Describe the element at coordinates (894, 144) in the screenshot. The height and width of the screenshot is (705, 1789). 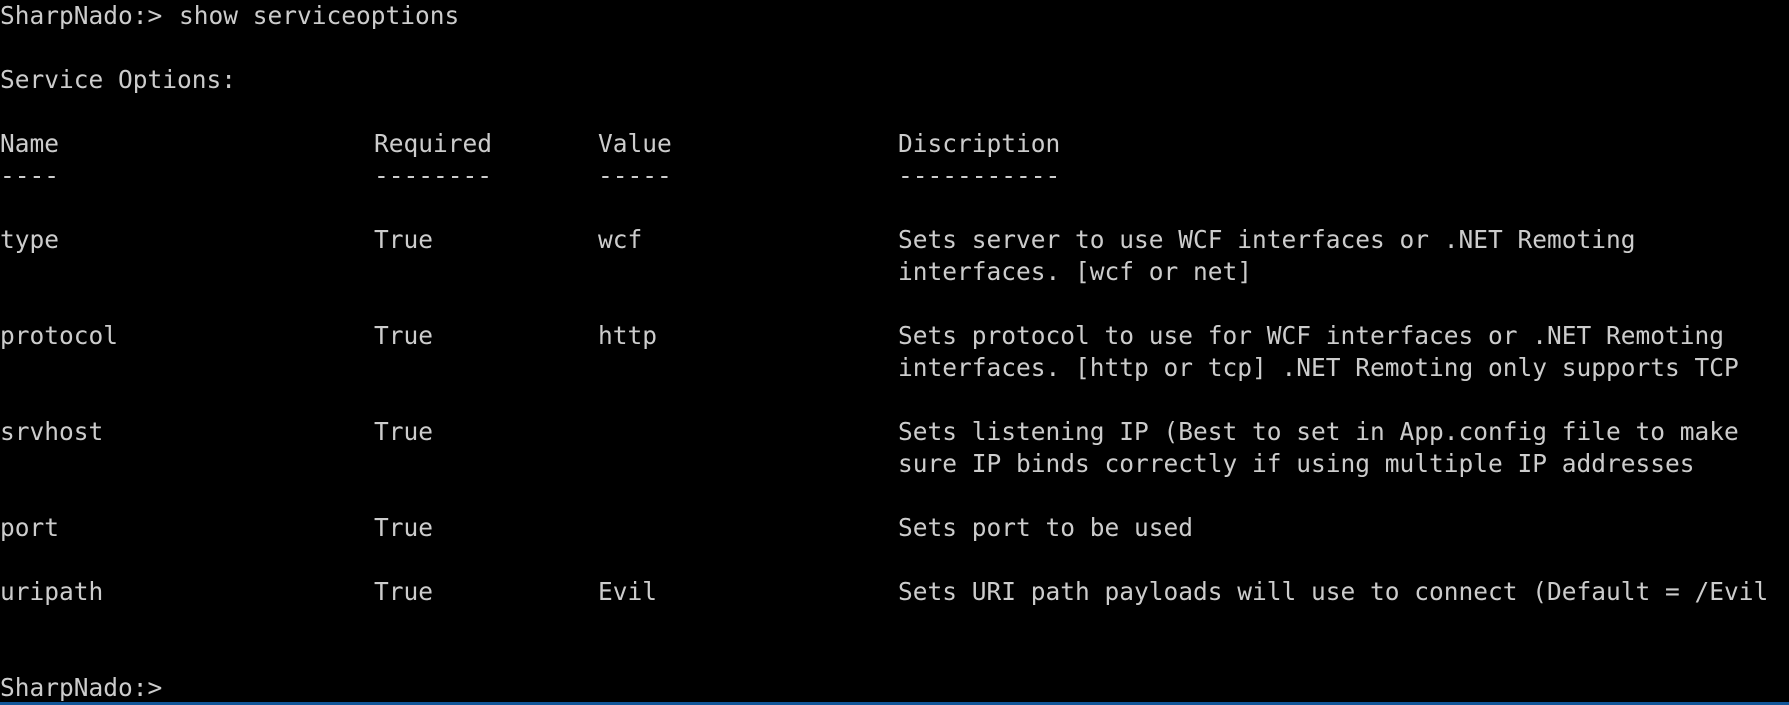
I see `table-header: Name Required Value Discription` at that location.